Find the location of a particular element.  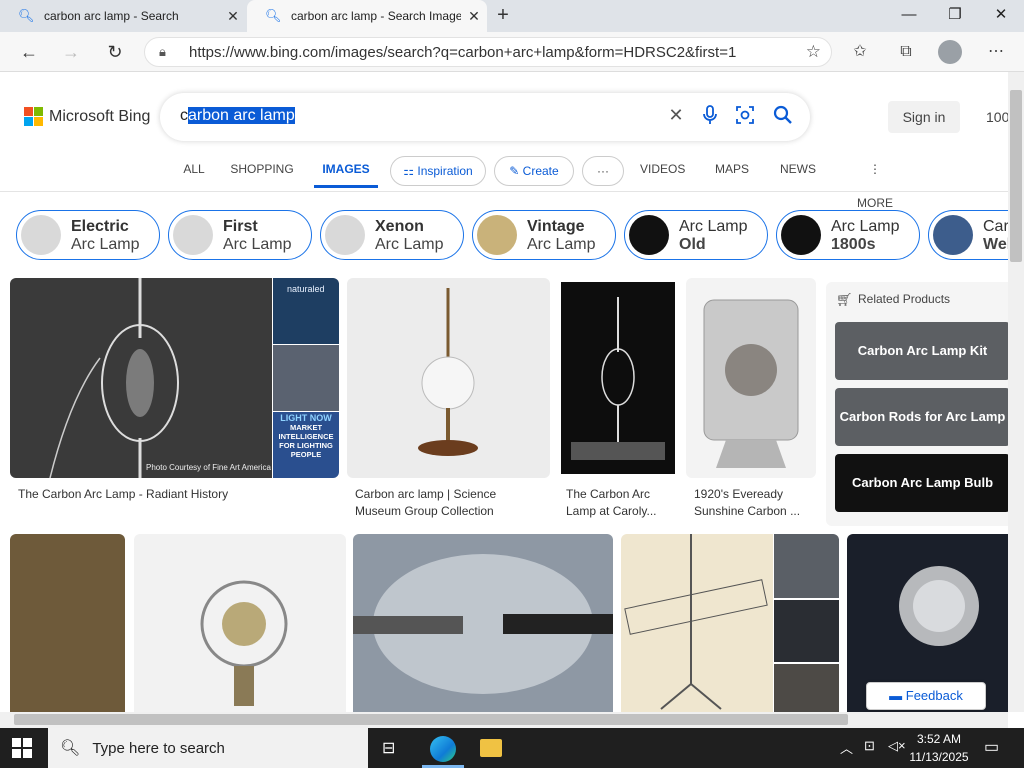

back-button: ← is located at coordinates (29, 52).